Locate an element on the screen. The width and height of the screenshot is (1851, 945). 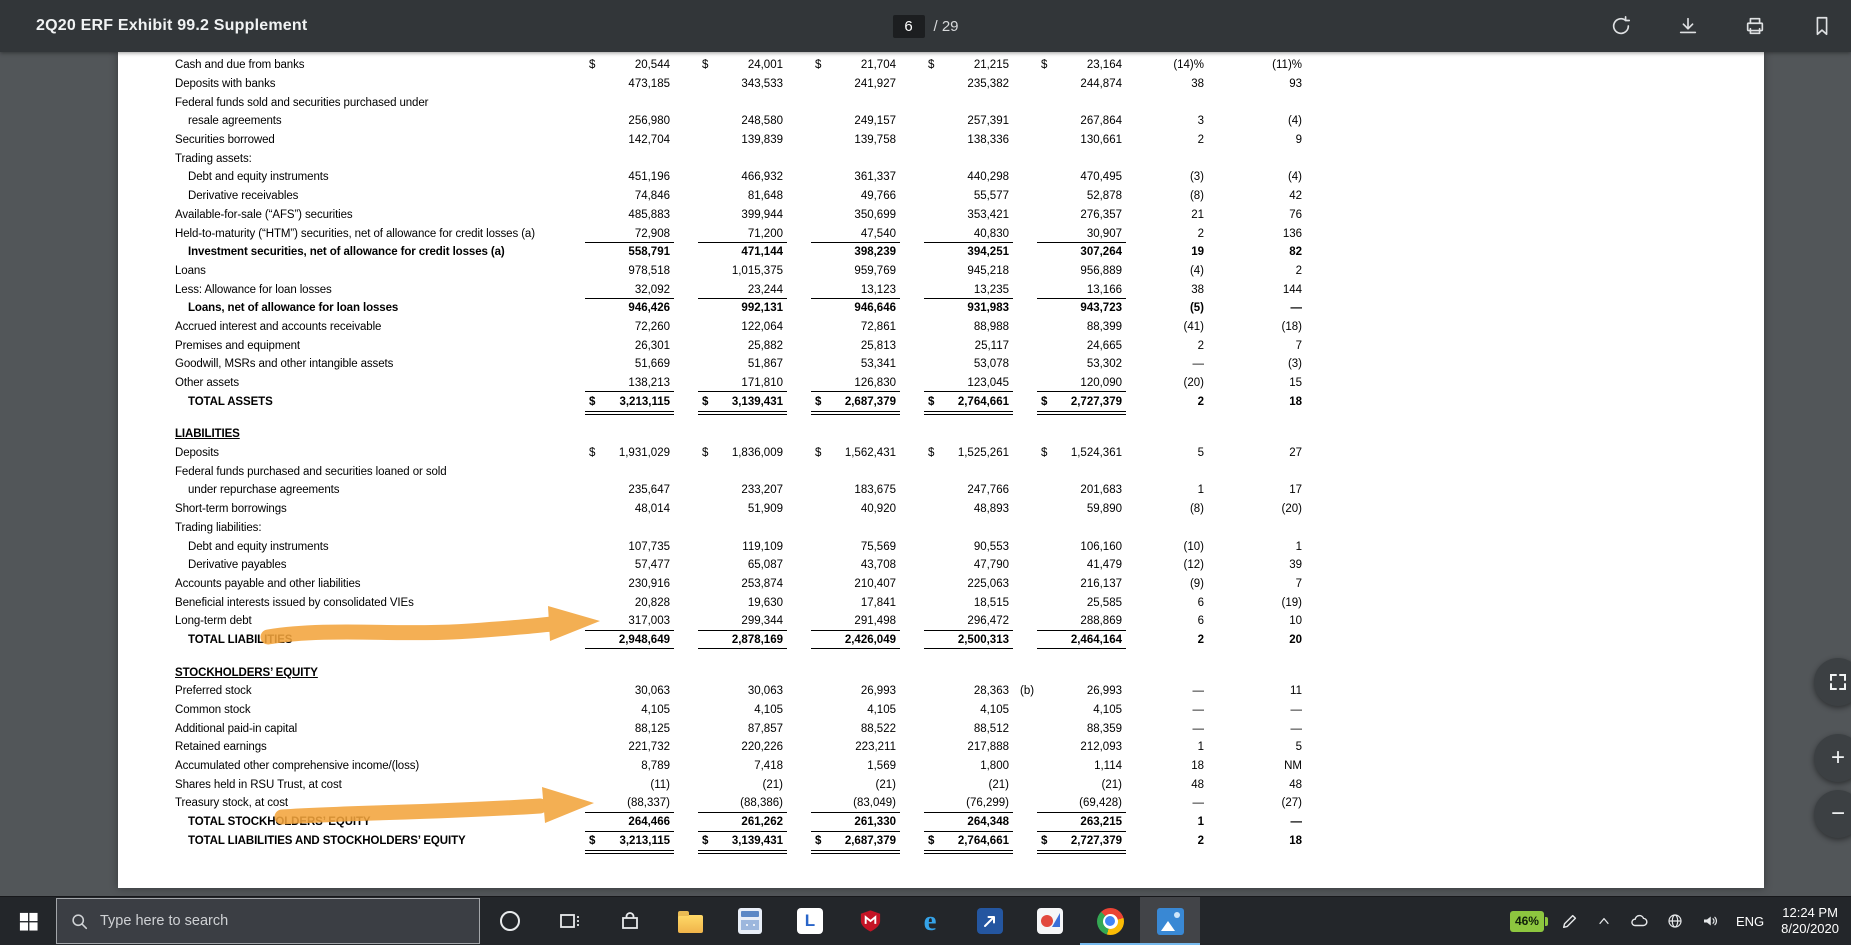
value-cell: 171,810 is located at coordinates (734, 383).